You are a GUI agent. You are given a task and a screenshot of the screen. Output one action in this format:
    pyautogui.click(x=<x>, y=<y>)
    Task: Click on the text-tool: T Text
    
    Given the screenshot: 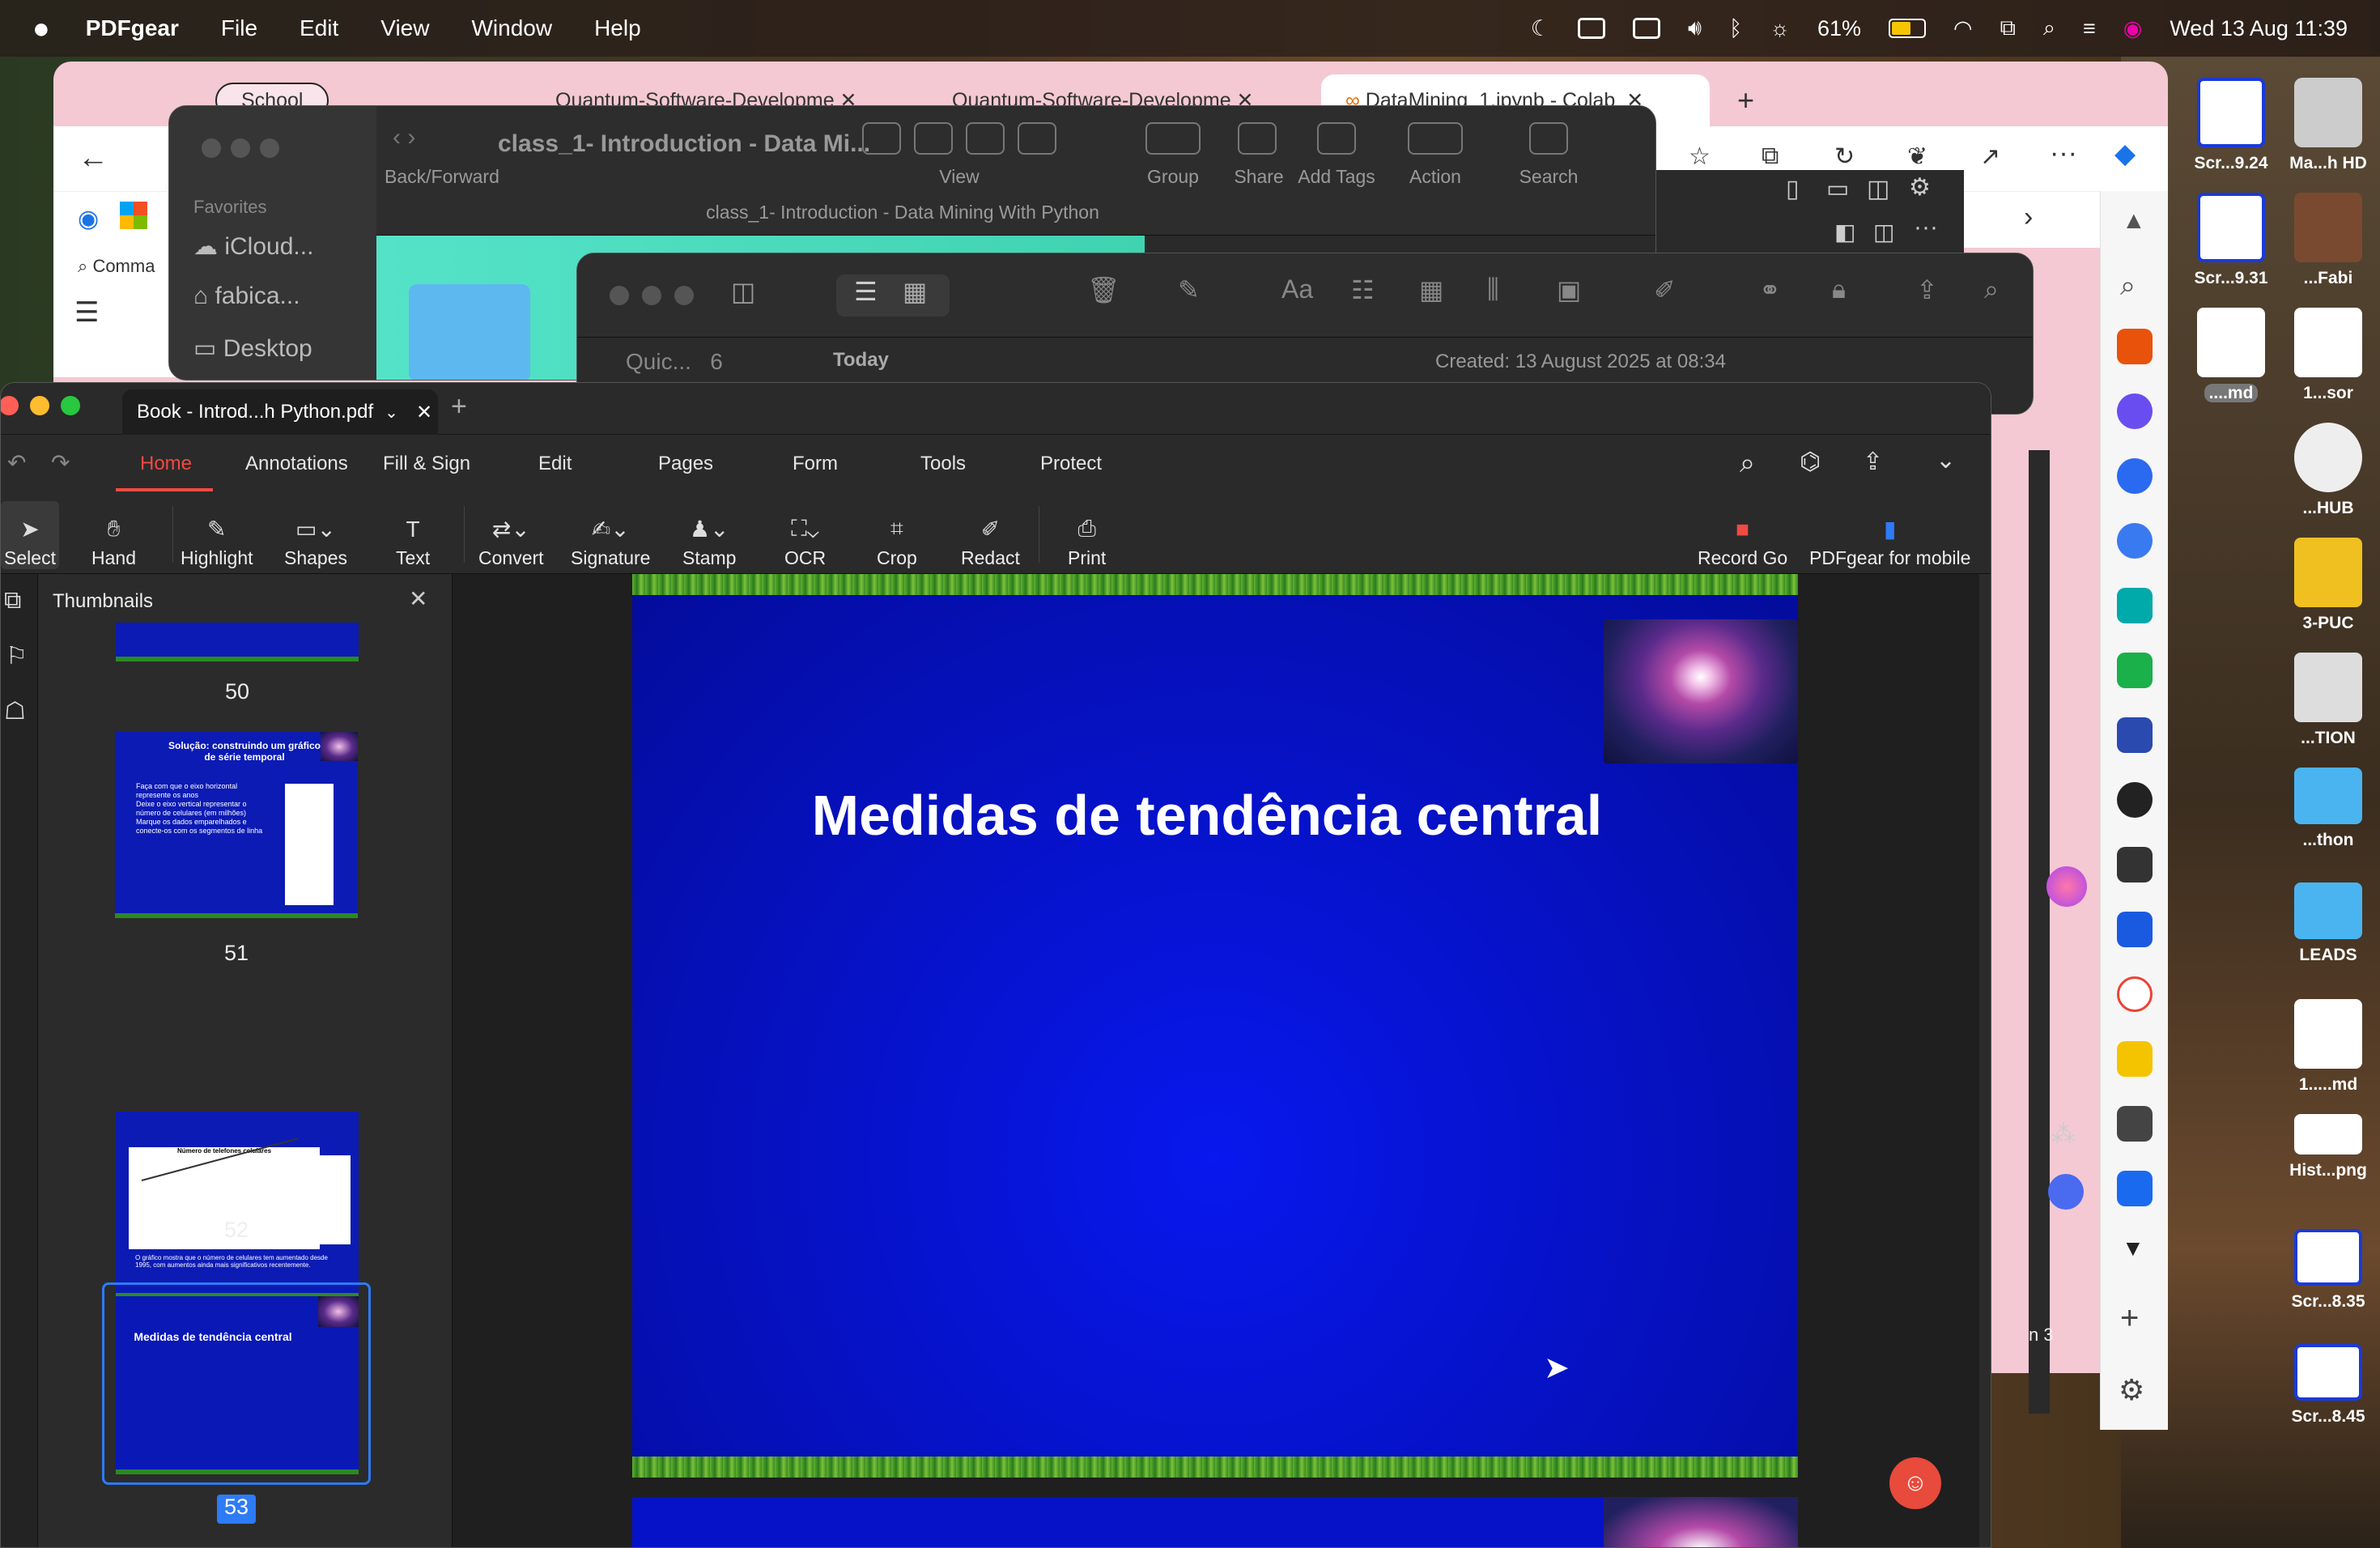 What is the action you would take?
    pyautogui.click(x=413, y=535)
    